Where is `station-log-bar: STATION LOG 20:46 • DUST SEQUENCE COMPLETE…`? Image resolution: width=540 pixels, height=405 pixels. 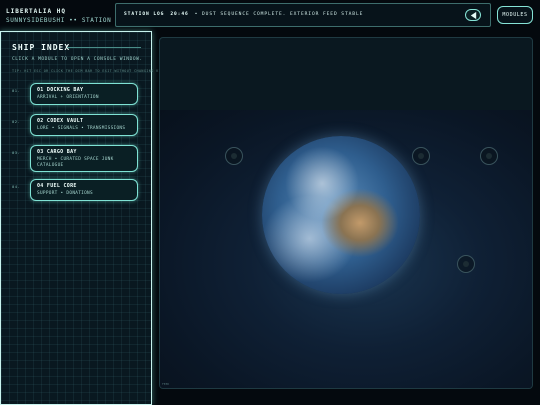
station-log-bar: STATION LOG 20:46 • DUST SEQUENCE COMPLETE… is located at coordinates (303, 15).